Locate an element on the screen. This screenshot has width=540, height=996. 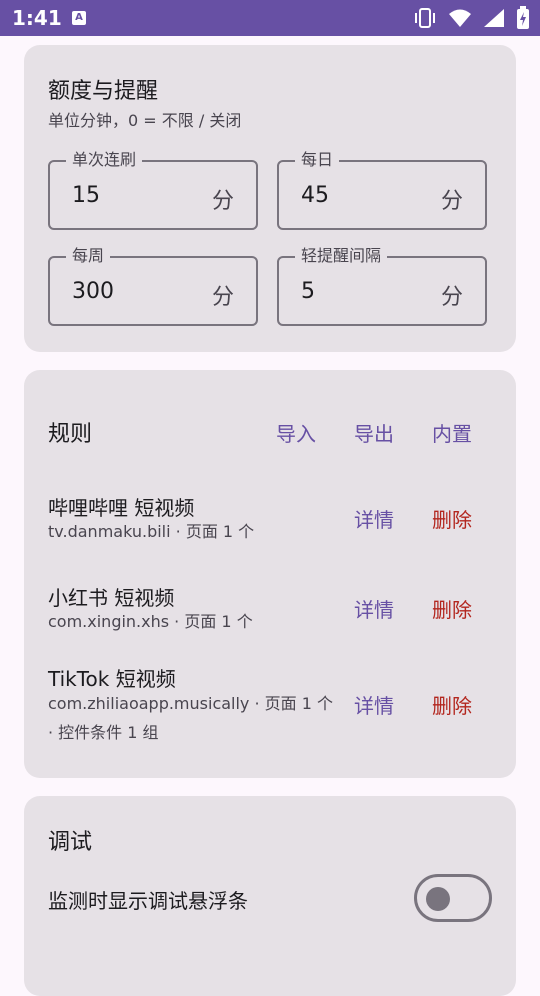
single-binge-field: 单次连刷 15 分 is located at coordinates (153, 190).